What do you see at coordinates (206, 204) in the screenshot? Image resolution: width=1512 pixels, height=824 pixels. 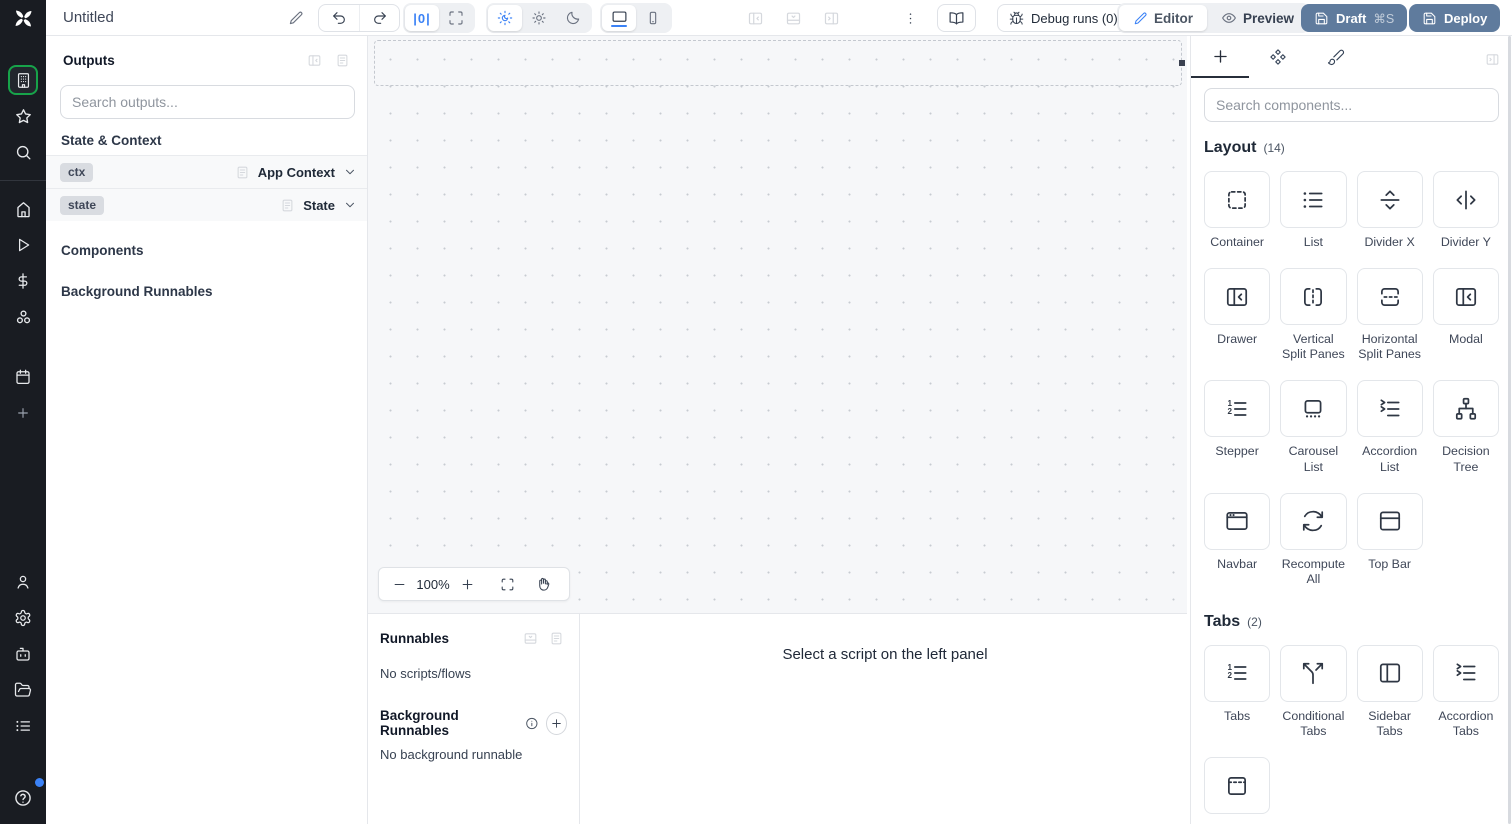 I see `state-row: state State` at bounding box center [206, 204].